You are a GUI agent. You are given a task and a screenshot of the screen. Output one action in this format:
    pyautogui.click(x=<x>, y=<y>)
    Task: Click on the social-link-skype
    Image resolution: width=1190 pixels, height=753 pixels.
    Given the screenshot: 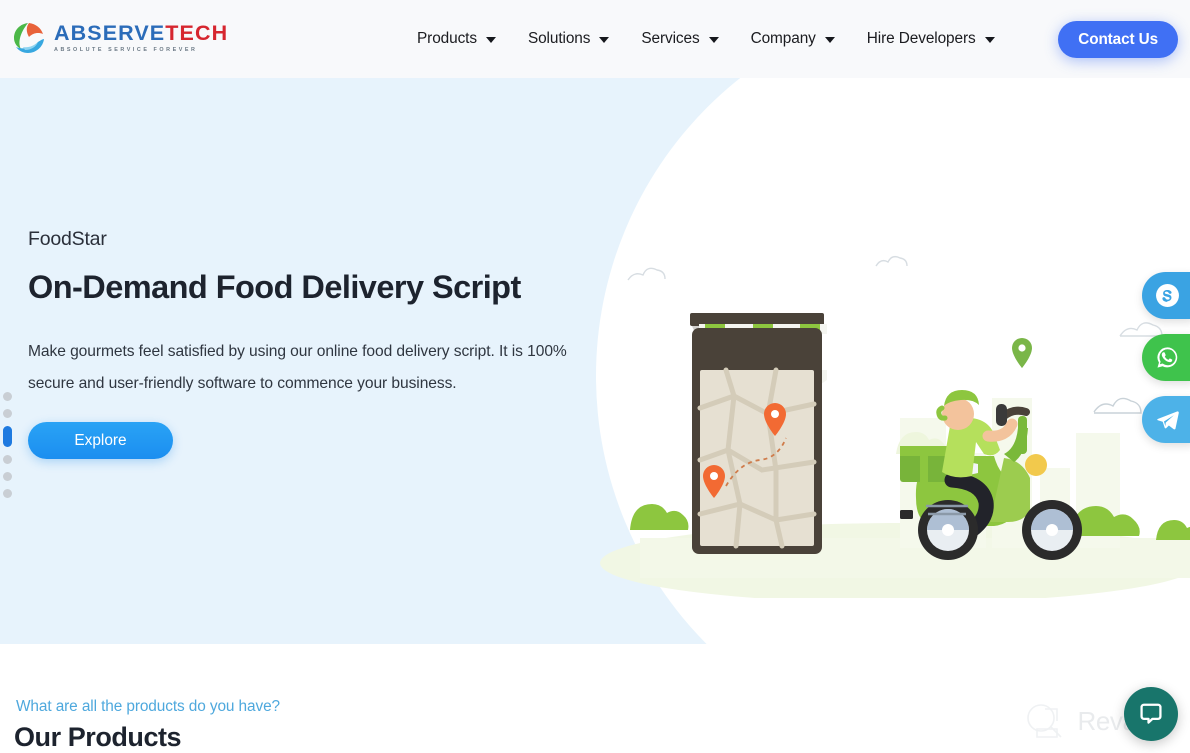 What is the action you would take?
    pyautogui.click(x=1166, y=295)
    